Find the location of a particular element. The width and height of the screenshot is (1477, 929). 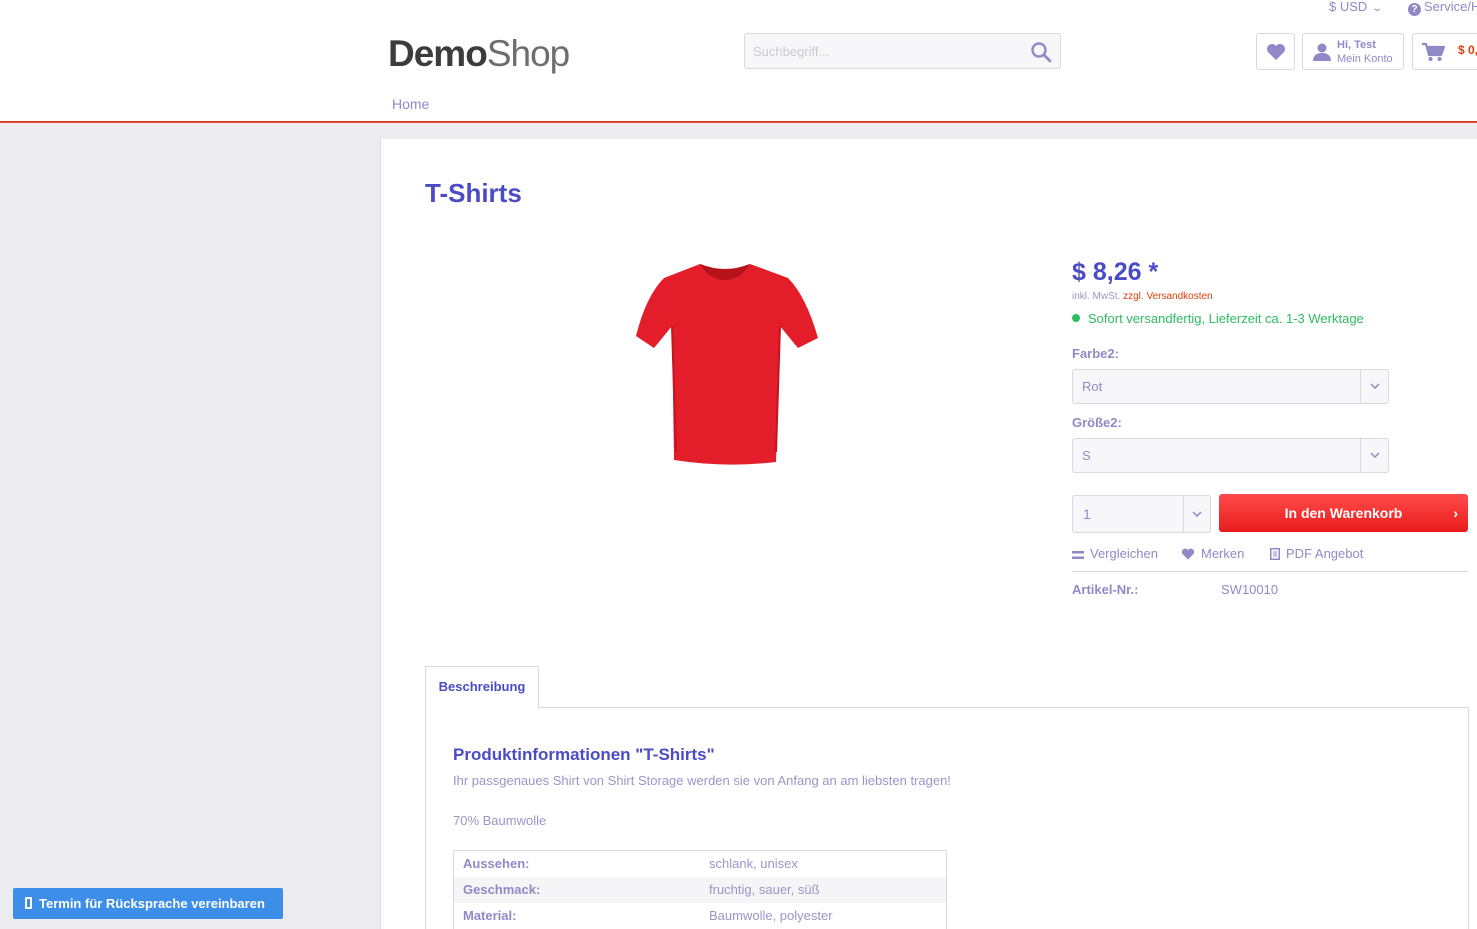

compare-label: Vergleichen is located at coordinates (1124, 553).